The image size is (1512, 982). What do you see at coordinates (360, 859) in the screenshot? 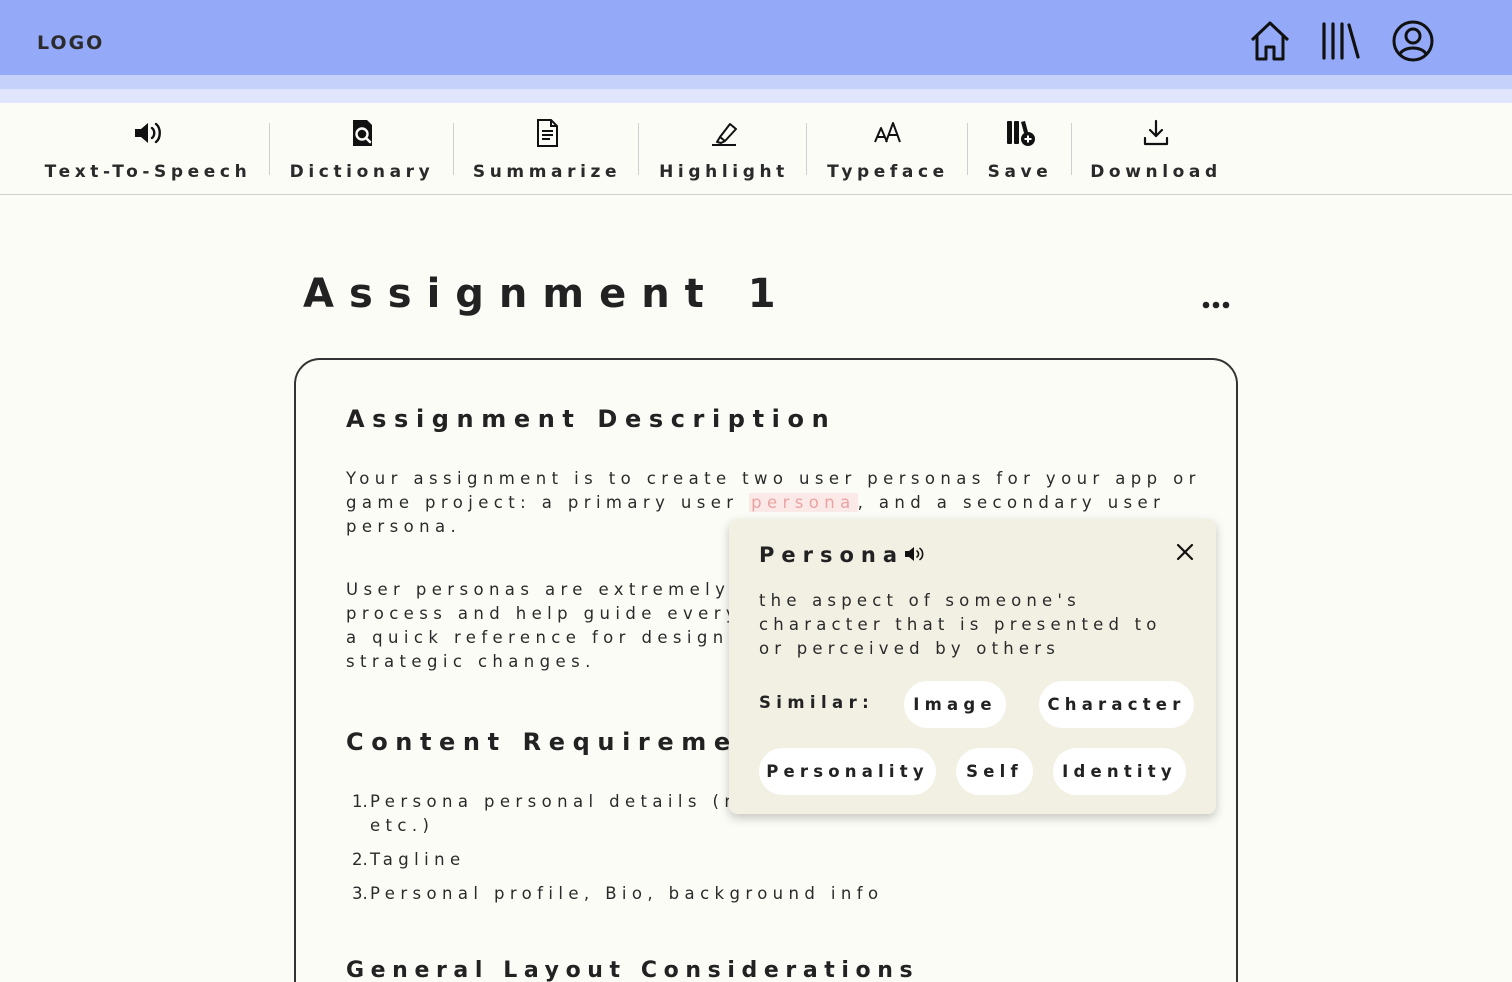
I see `list-number: 2.` at bounding box center [360, 859].